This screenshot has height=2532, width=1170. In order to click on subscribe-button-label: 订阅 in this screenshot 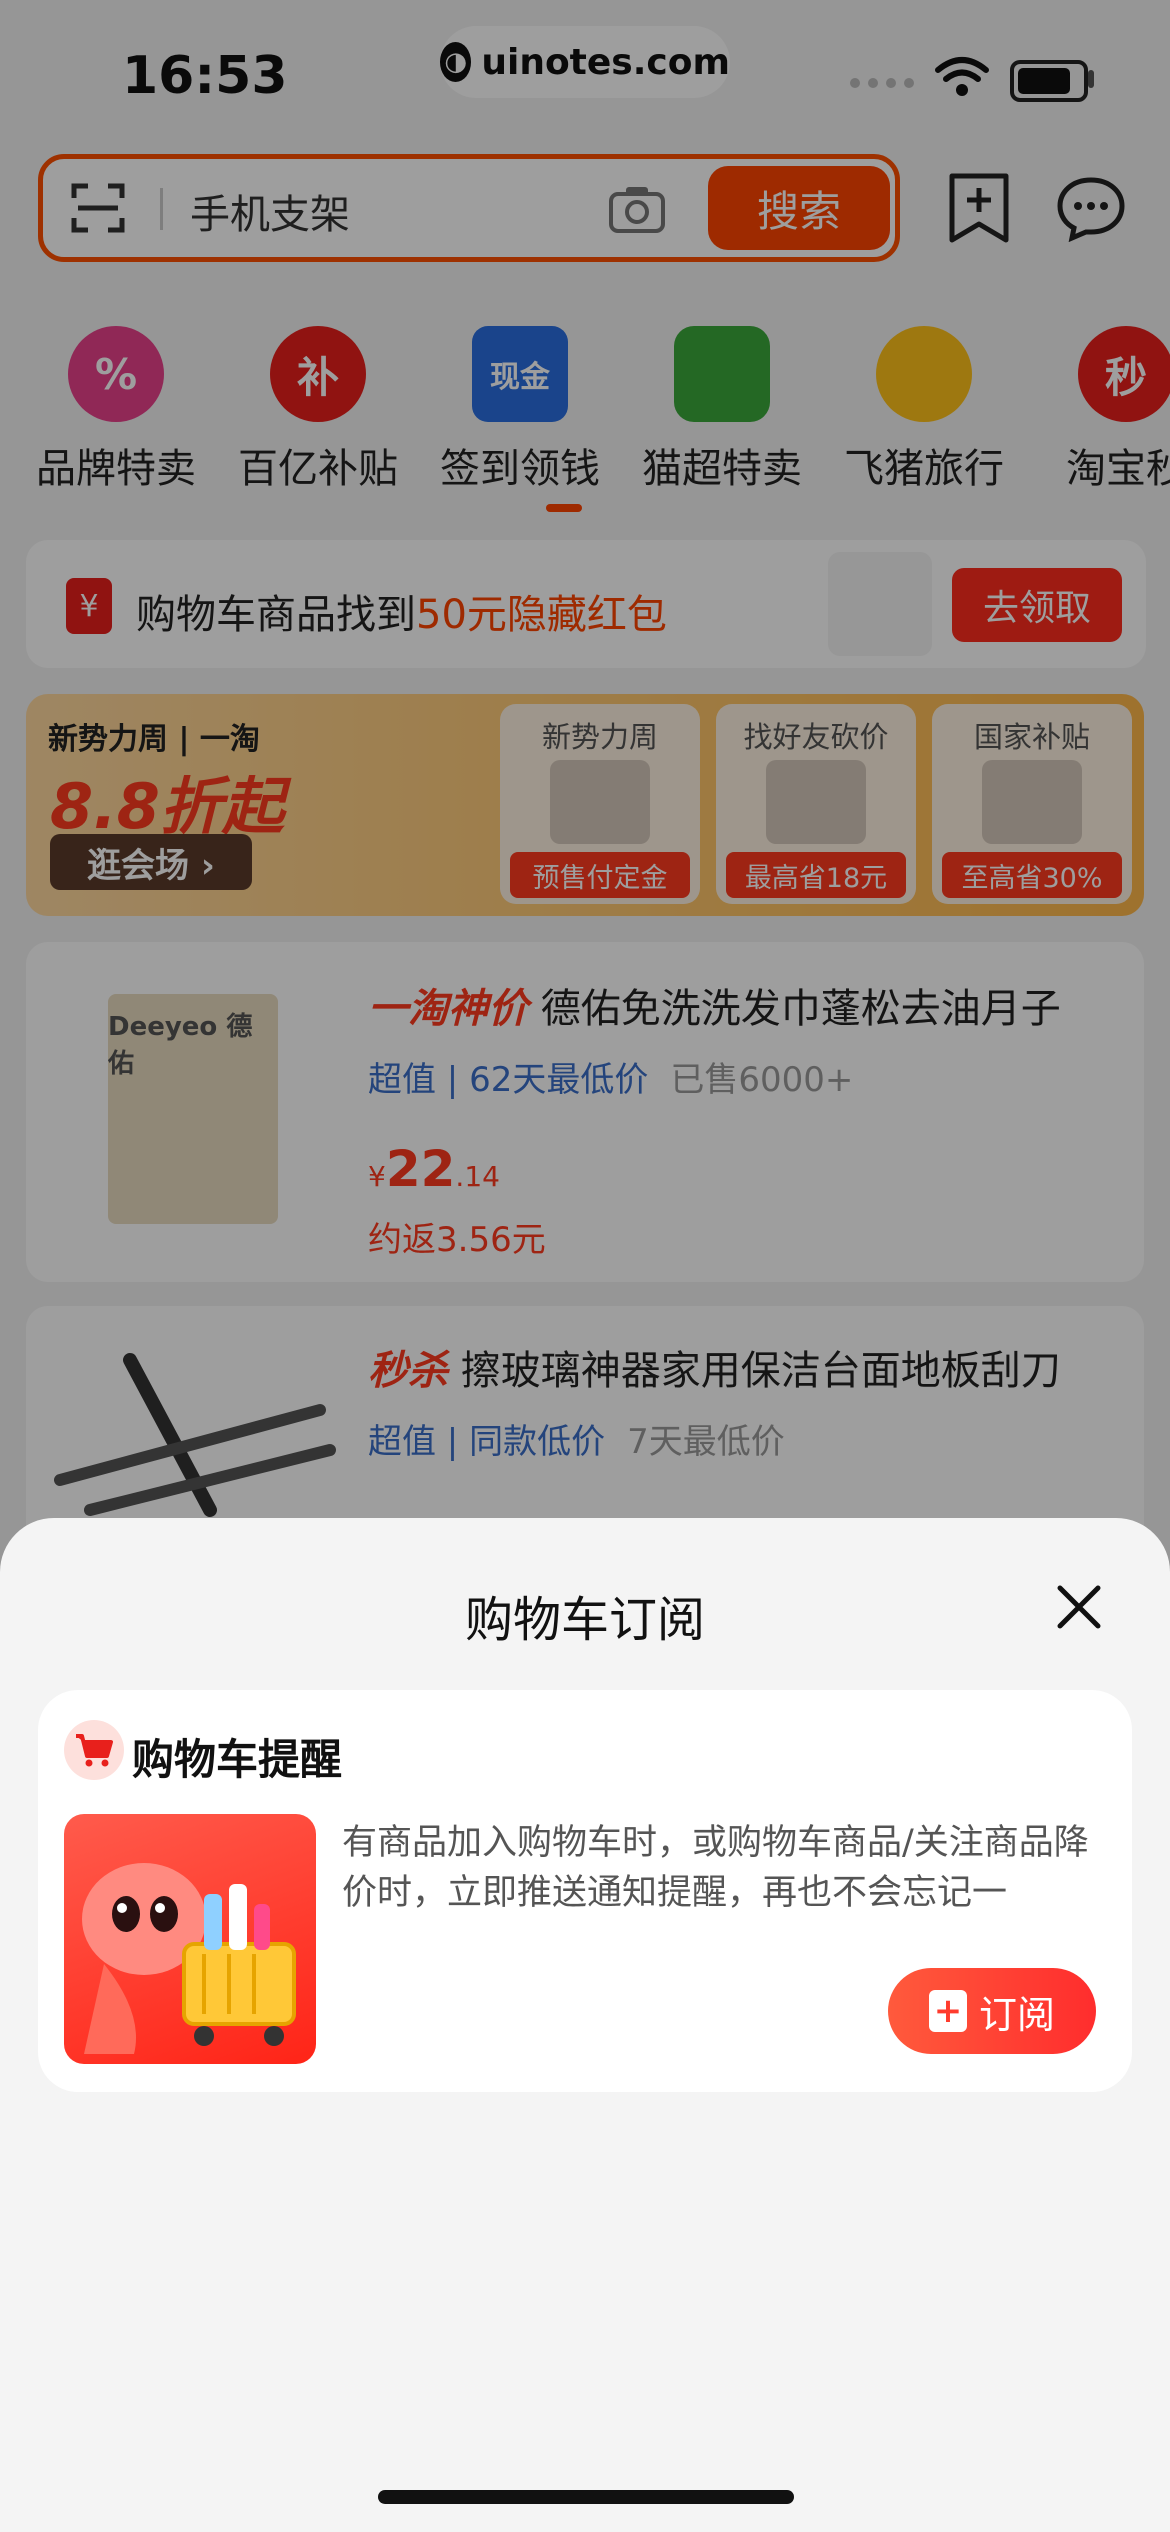, I will do `click(1016, 2014)`.